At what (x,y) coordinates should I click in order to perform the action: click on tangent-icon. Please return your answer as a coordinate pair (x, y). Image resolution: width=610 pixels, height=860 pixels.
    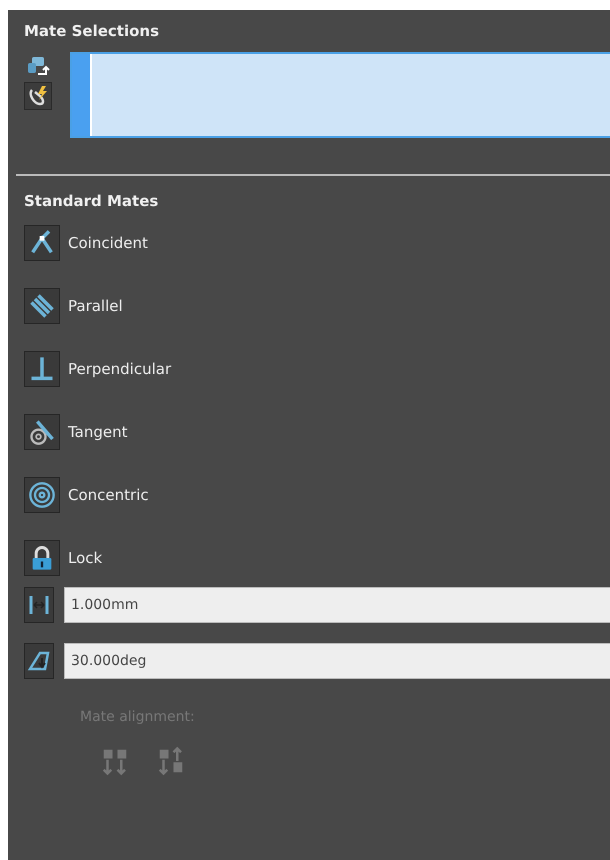
    Looking at the image, I should click on (42, 432).